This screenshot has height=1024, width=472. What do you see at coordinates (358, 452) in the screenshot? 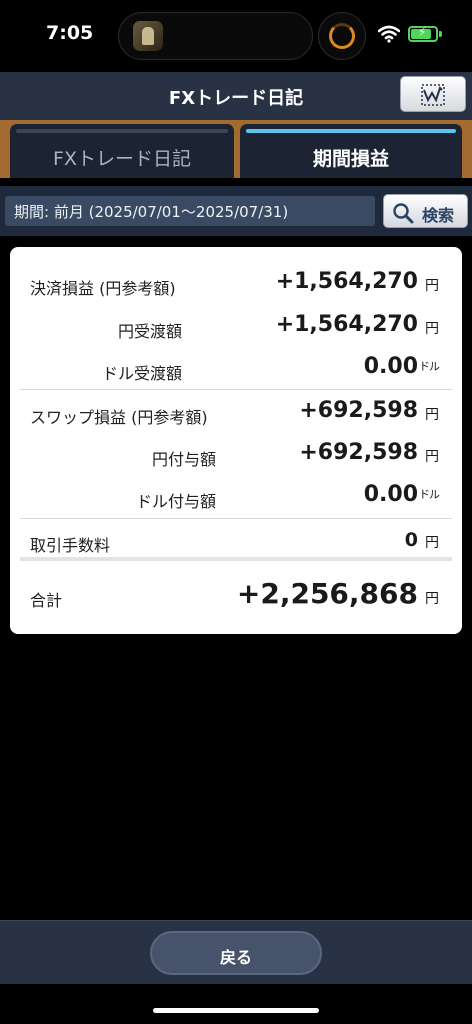
I see `yen-granted-value: +692,598` at bounding box center [358, 452].